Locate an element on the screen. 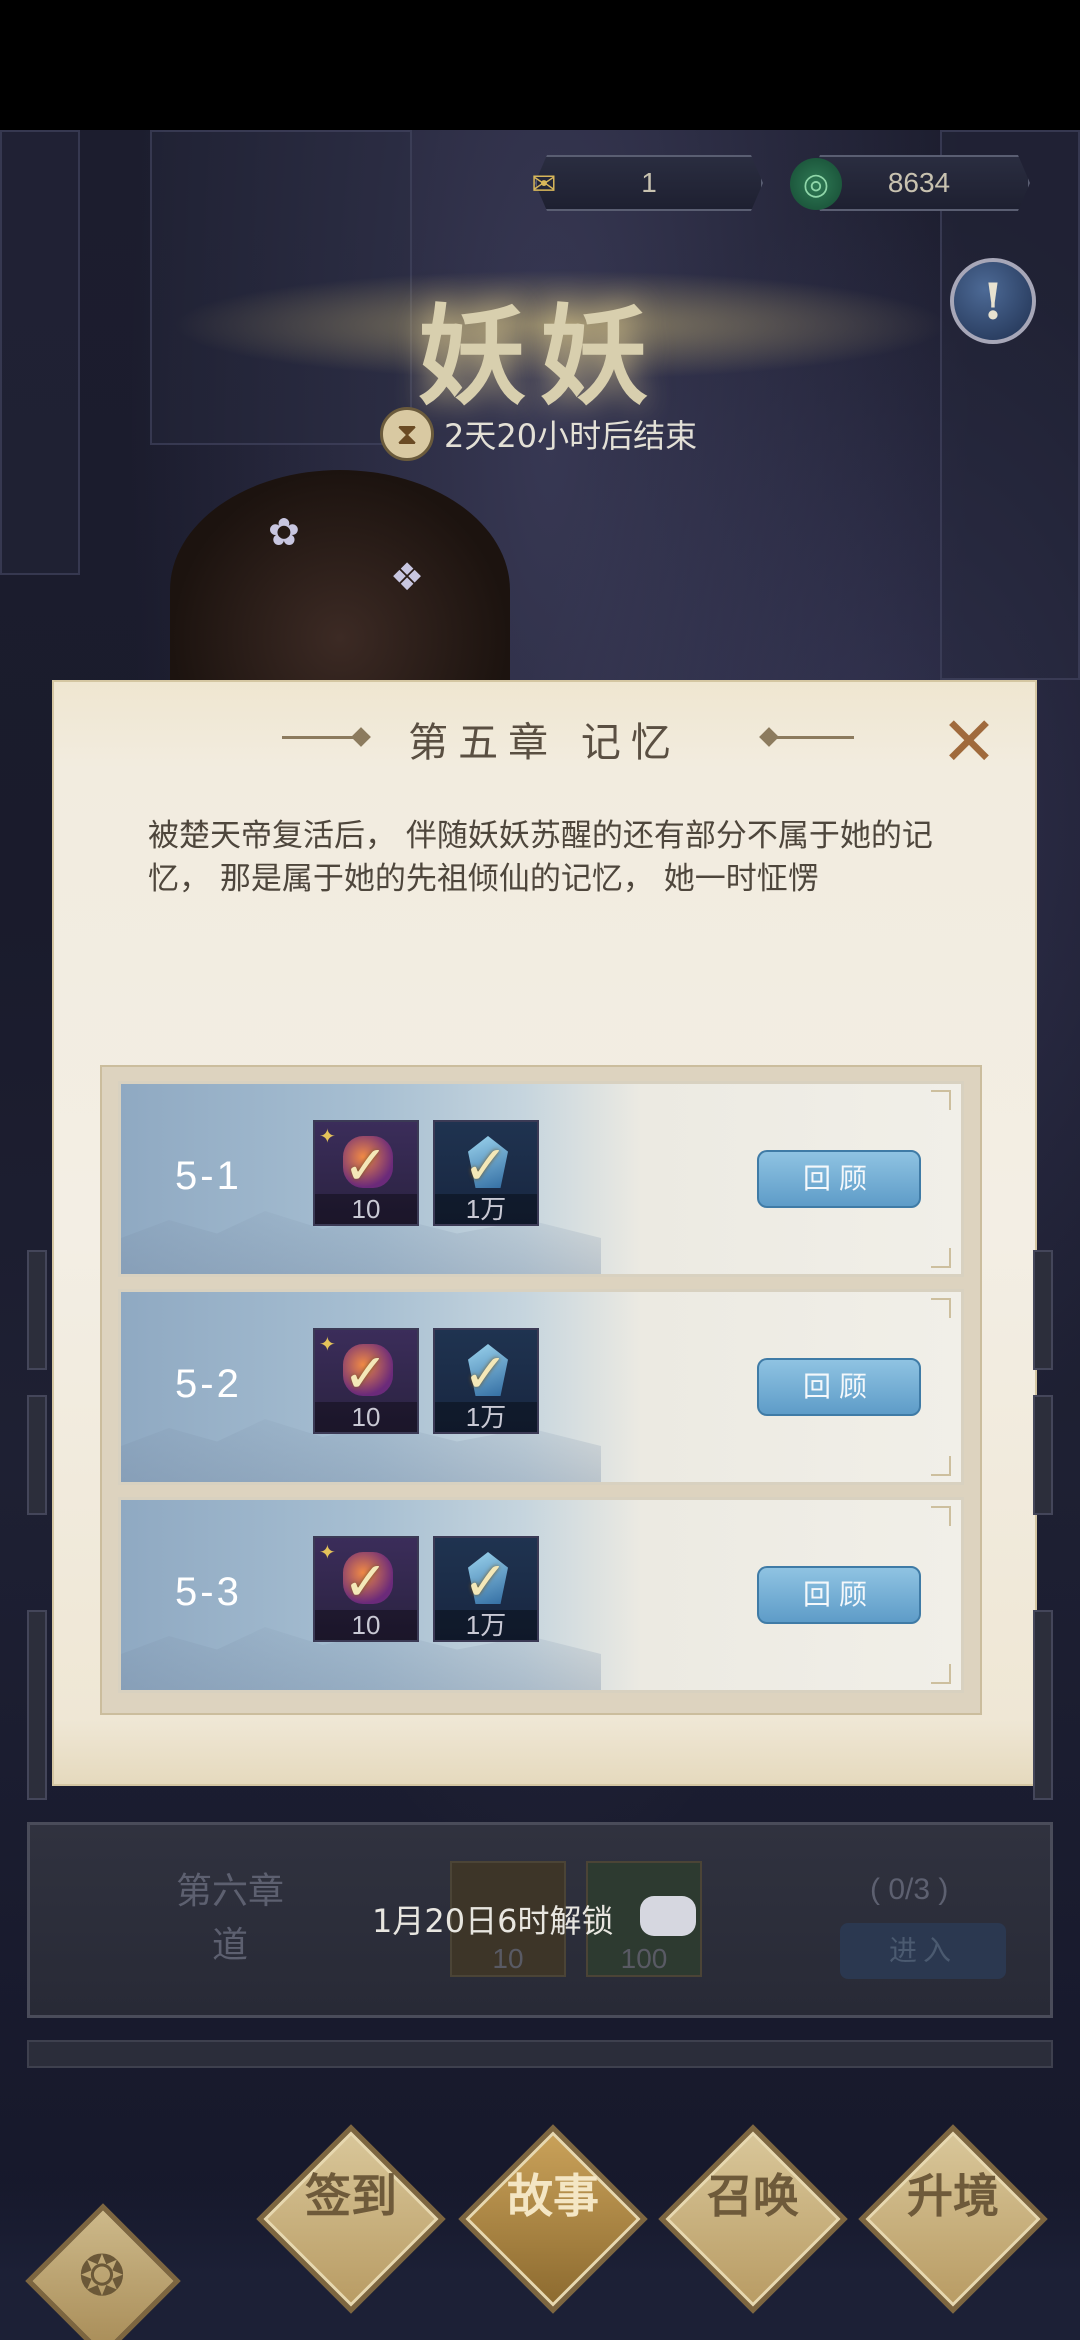 The width and height of the screenshot is (1080, 2340). stage-label: 5-3 is located at coordinates (208, 1592).